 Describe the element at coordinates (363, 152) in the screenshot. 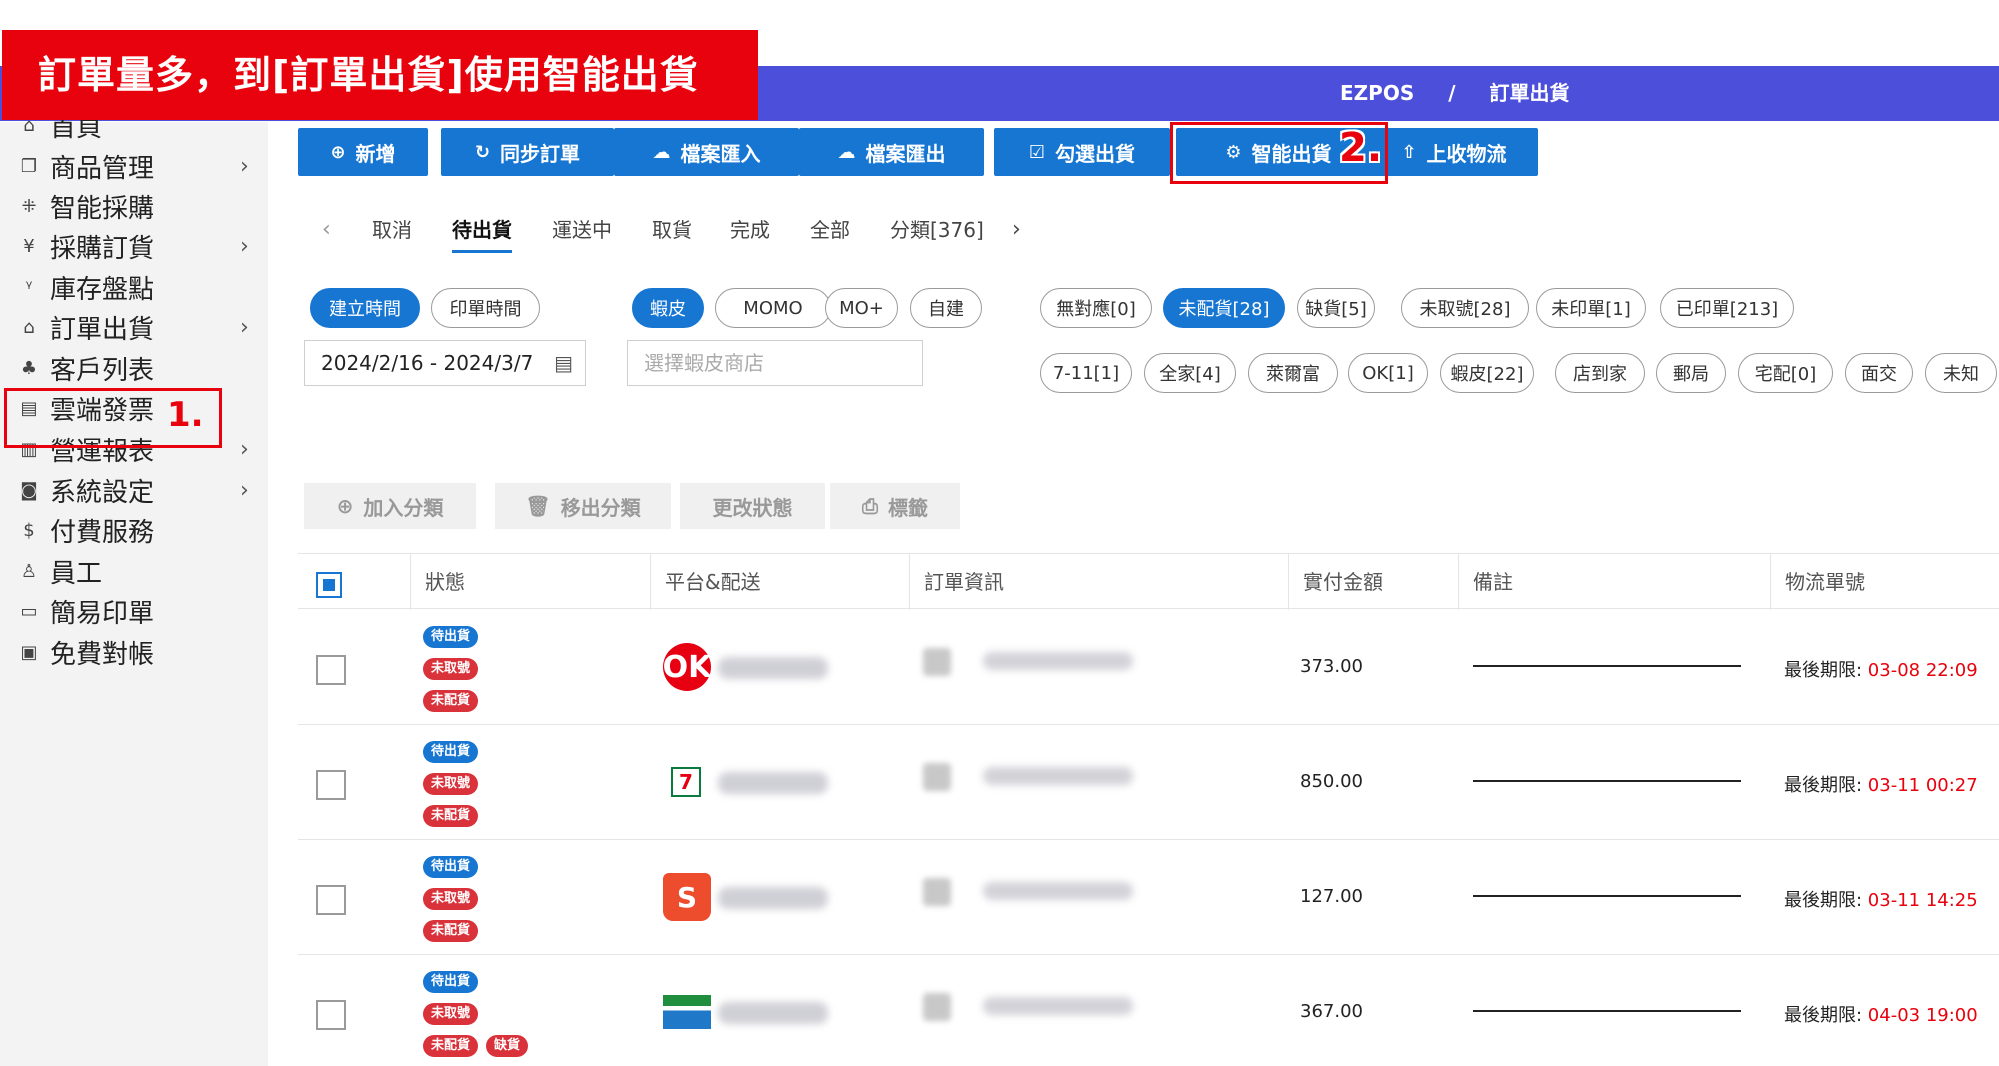

I see `add-button: ⊕ 新增` at that location.